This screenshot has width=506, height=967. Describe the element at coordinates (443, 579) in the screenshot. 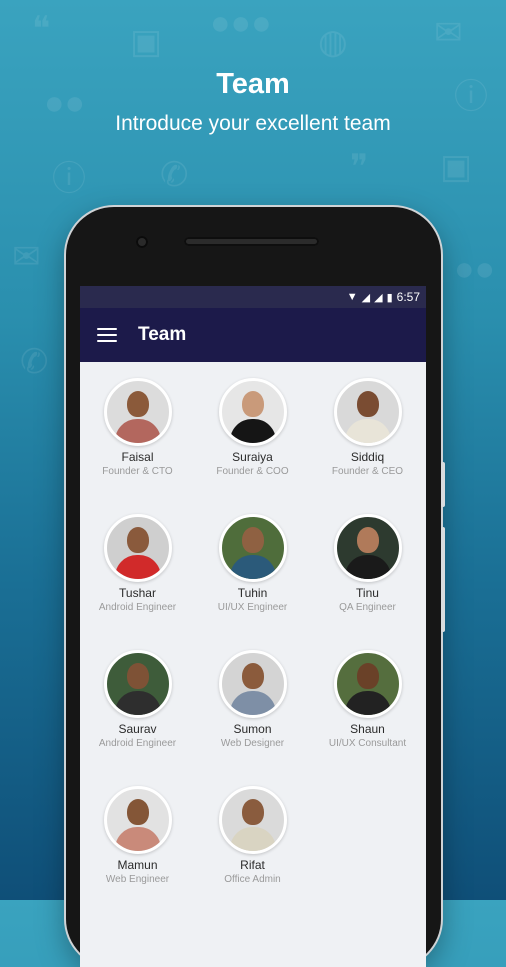

I see `volume-button` at that location.